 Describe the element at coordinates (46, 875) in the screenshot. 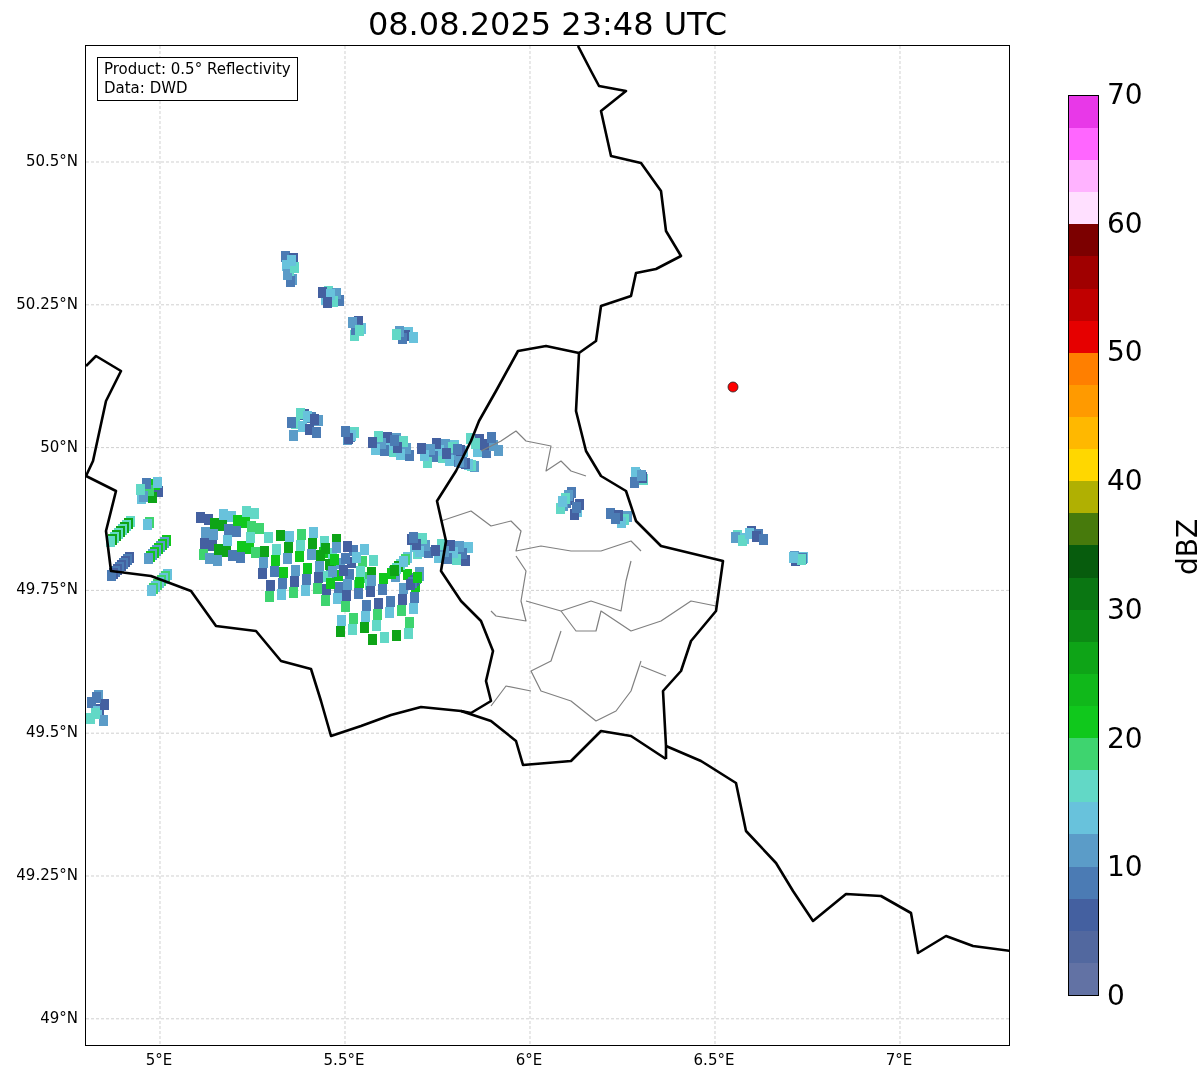

I see `y-tick-label: 49.25°N` at that location.